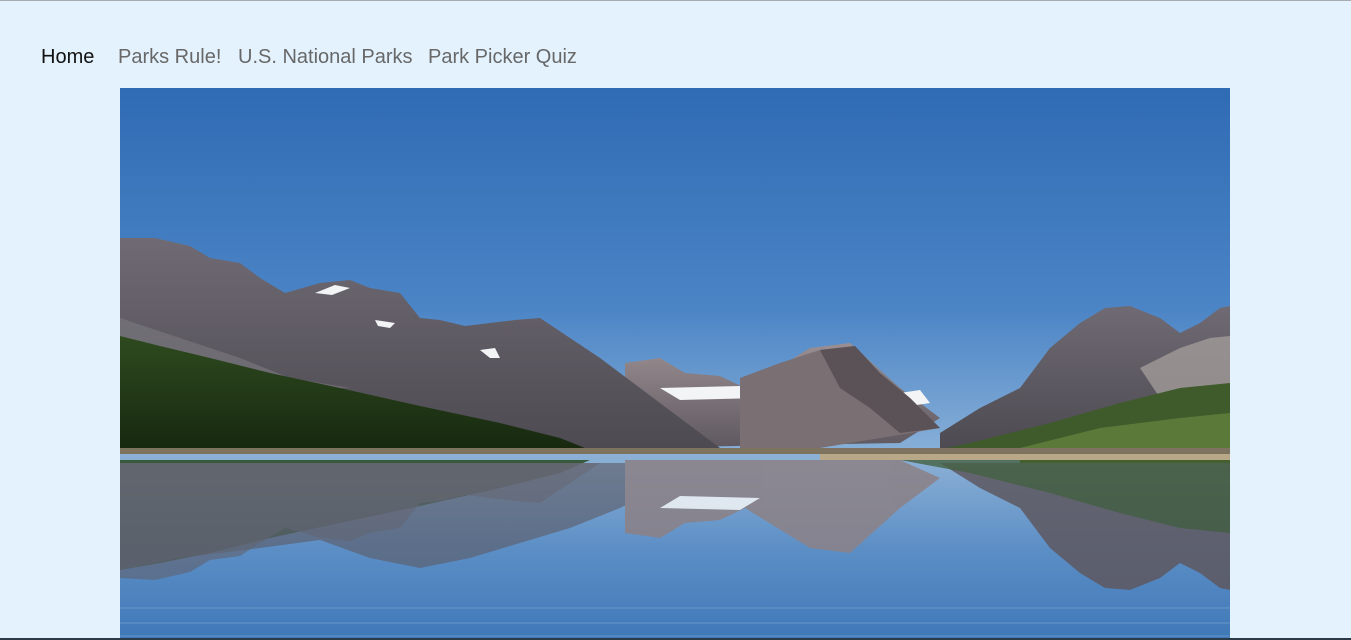  Describe the element at coordinates (67, 57) in the screenshot. I see `nav-home: Home` at that location.